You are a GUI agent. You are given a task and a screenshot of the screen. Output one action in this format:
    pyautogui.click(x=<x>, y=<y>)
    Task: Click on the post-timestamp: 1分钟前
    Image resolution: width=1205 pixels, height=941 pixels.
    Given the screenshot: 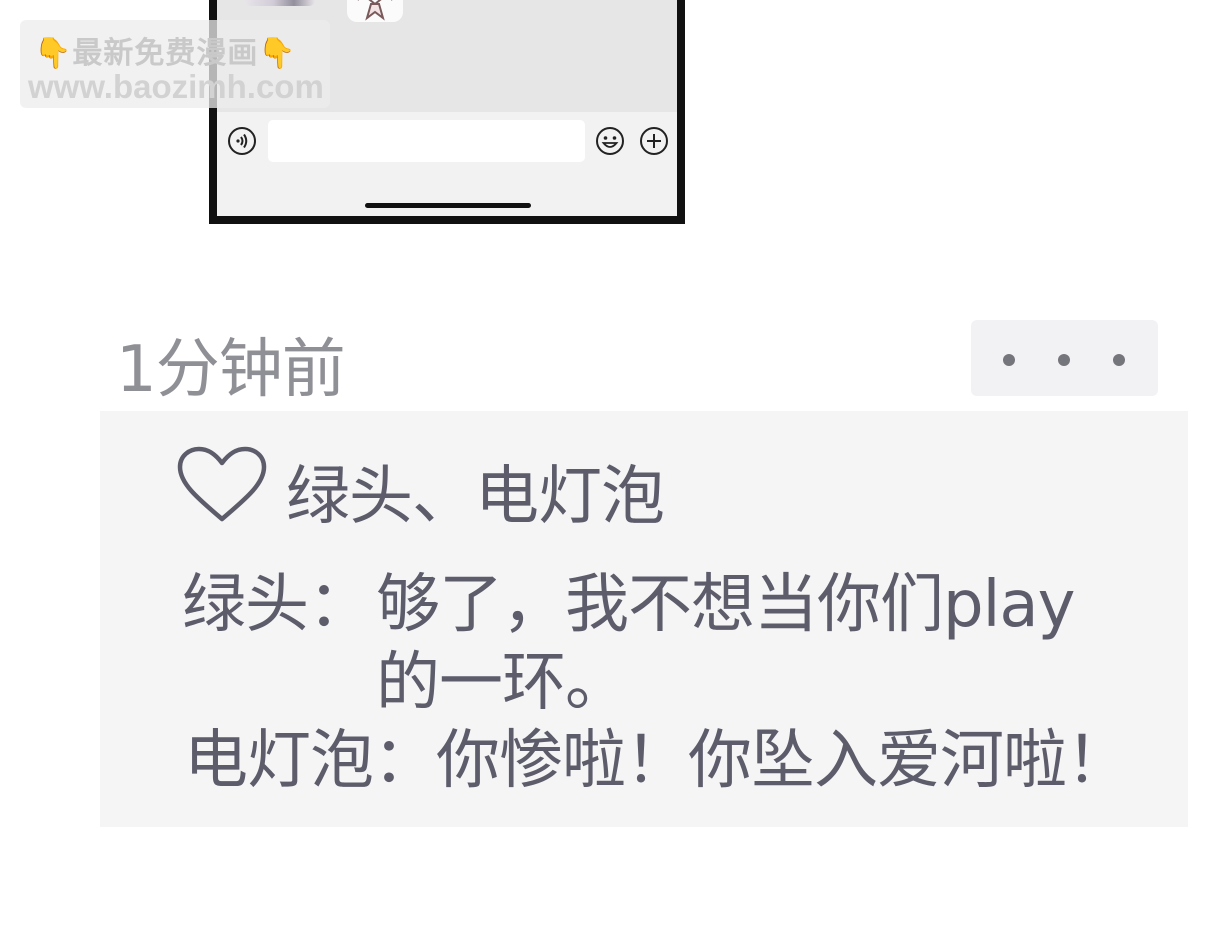 What is the action you would take?
    pyautogui.click(x=231, y=370)
    